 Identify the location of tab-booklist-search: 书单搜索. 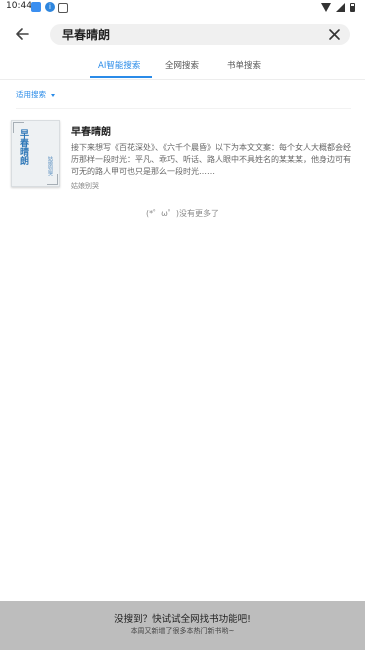
(244, 65).